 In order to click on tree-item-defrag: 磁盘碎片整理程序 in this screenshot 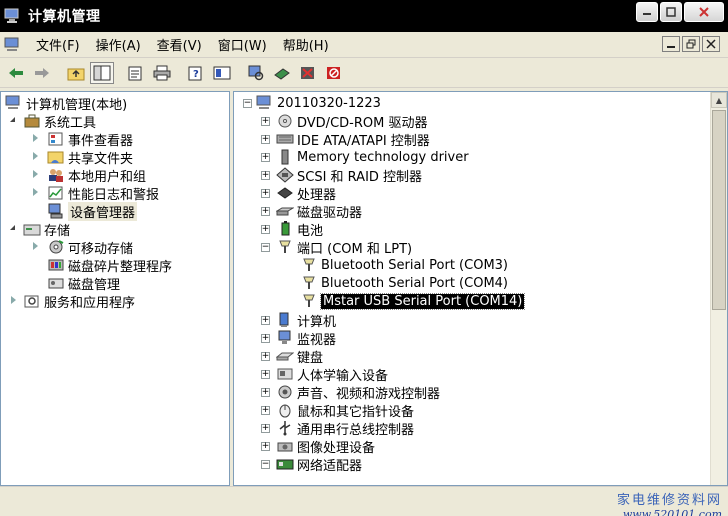, I will do `click(109, 265)`.